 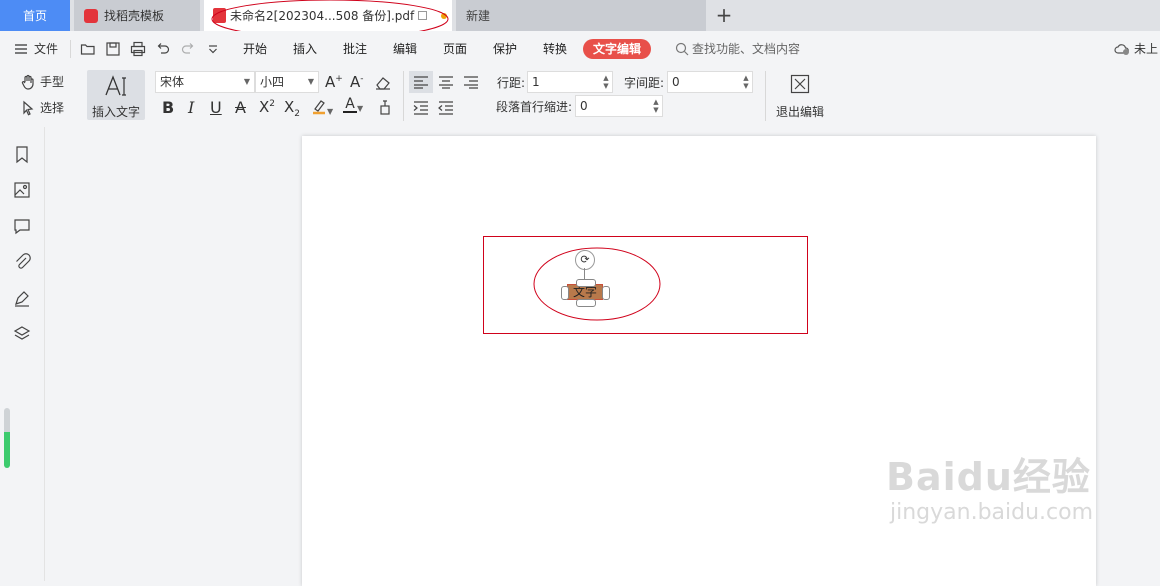 What do you see at coordinates (446, 108) in the screenshot?
I see `decrease-indent-icon` at bounding box center [446, 108].